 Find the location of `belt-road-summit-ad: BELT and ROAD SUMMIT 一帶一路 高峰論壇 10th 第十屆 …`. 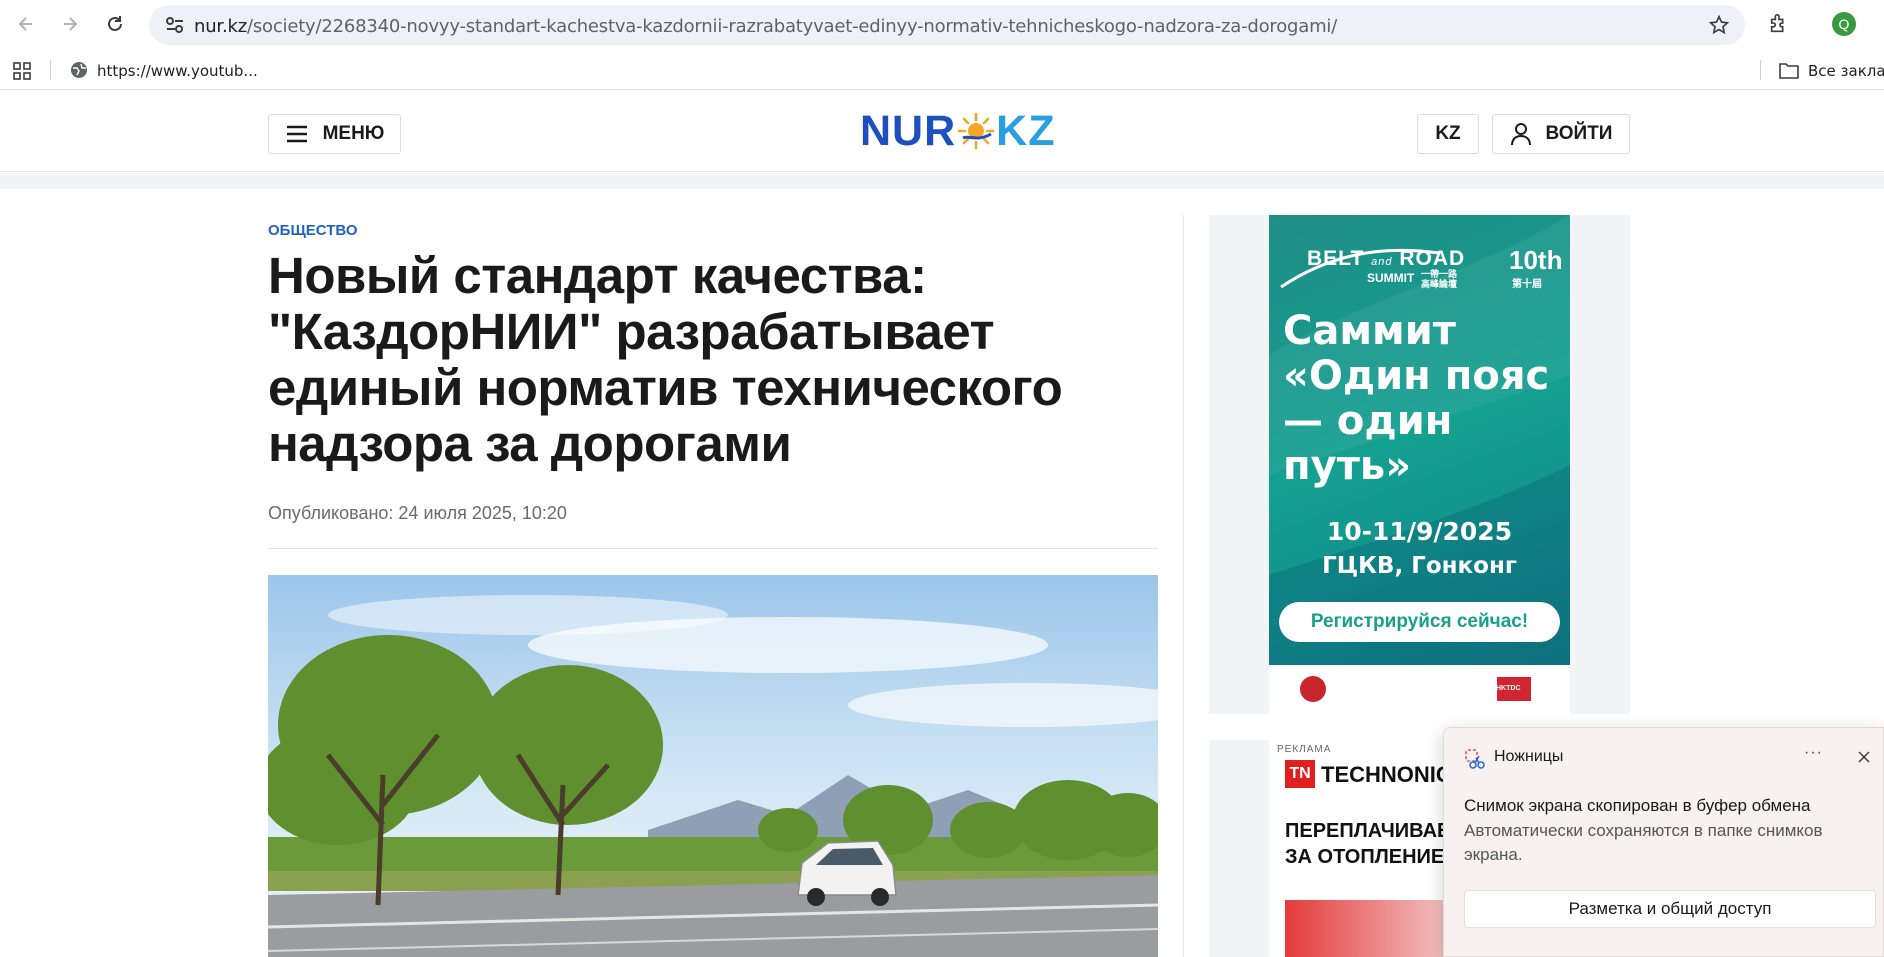

belt-road-summit-ad: BELT and ROAD SUMMIT 一帶一路 高峰論壇 10th 第十屆 … is located at coordinates (1419, 464).